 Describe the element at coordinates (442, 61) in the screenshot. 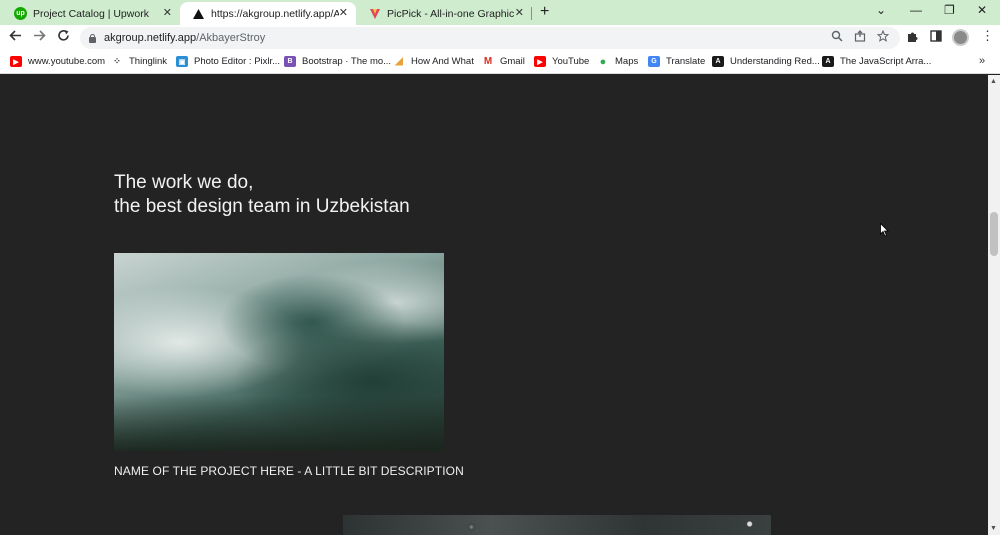

I see `bookmark-label: How And What` at that location.